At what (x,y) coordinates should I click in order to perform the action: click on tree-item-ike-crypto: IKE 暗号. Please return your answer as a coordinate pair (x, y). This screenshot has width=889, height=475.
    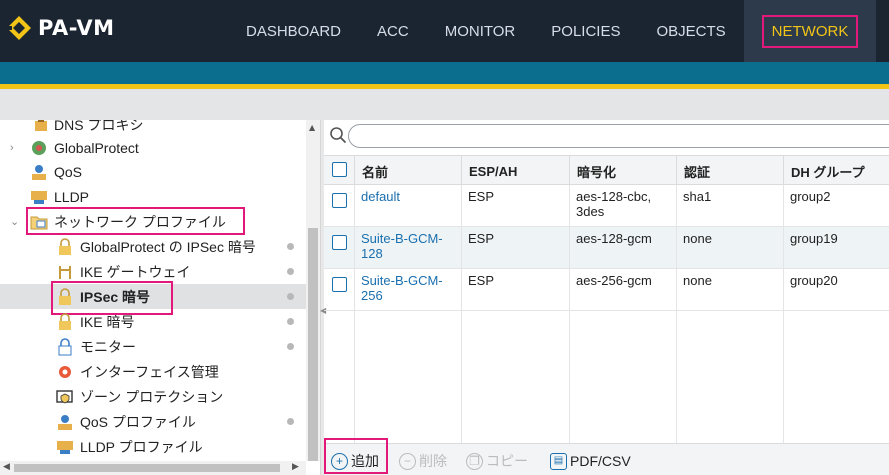
    Looking at the image, I should click on (153, 321).